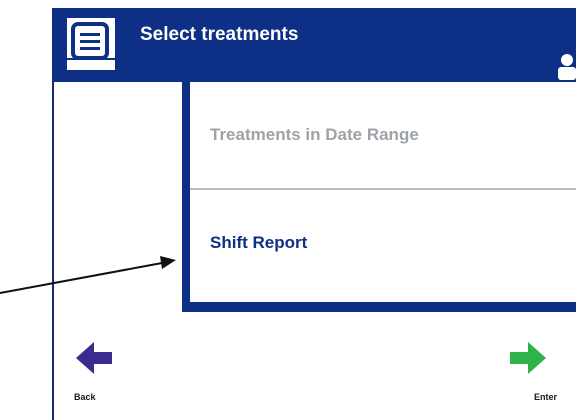 The height and width of the screenshot is (420, 576). Describe the element at coordinates (566, 66) in the screenshot. I see `user-icon` at that location.